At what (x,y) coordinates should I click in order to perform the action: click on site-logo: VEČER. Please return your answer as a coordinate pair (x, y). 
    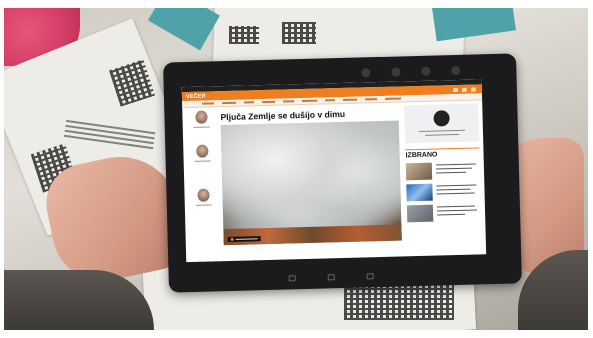
    Looking at the image, I should click on (196, 96).